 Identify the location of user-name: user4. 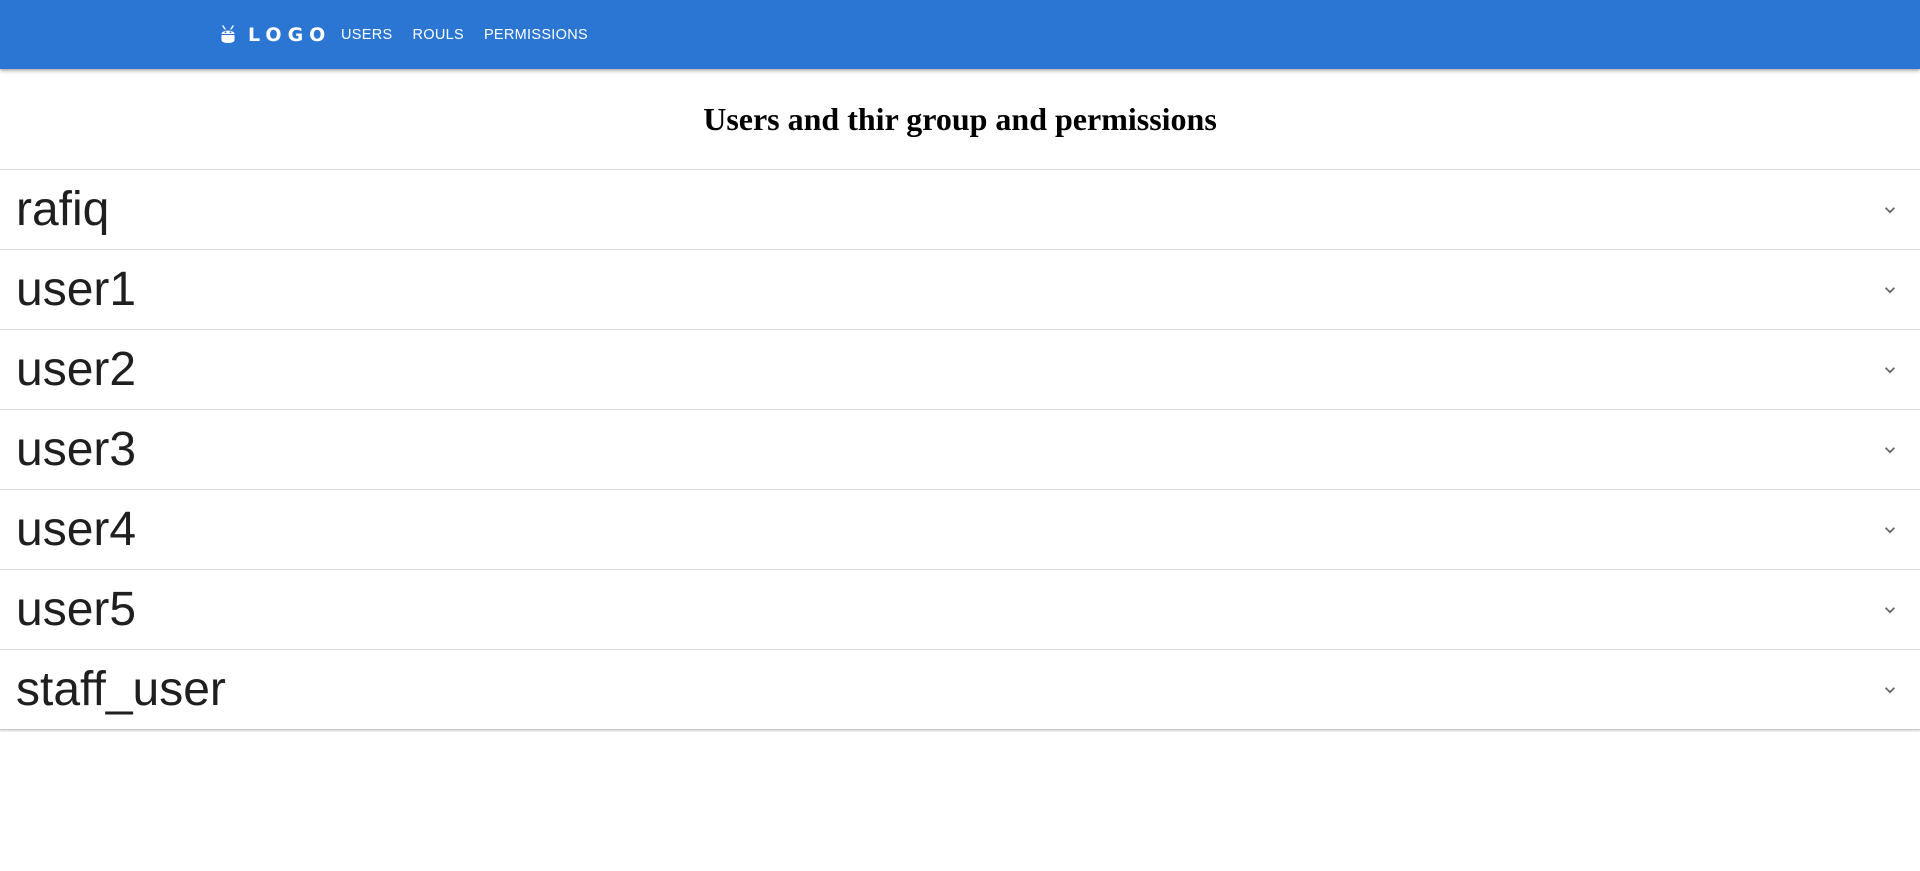
(76, 529).